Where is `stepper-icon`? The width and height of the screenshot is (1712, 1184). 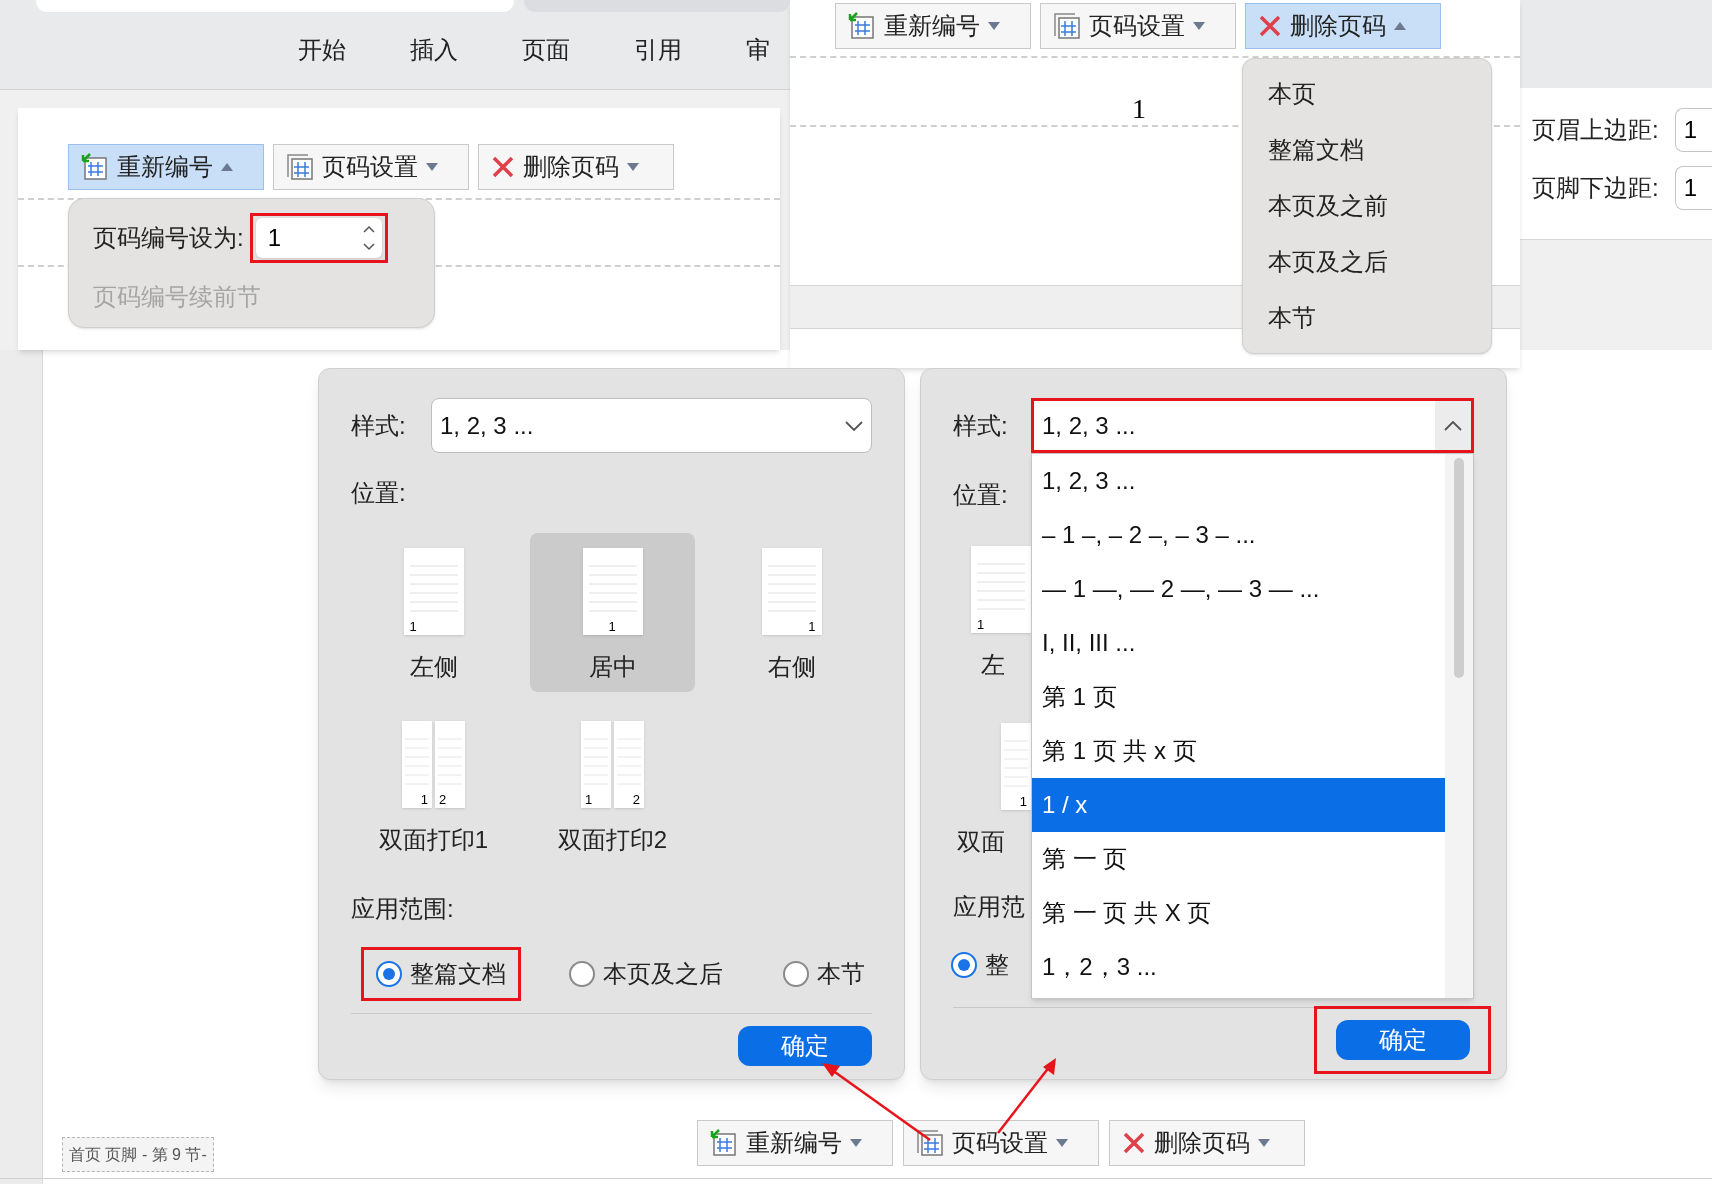
stepper-icon is located at coordinates (368, 238).